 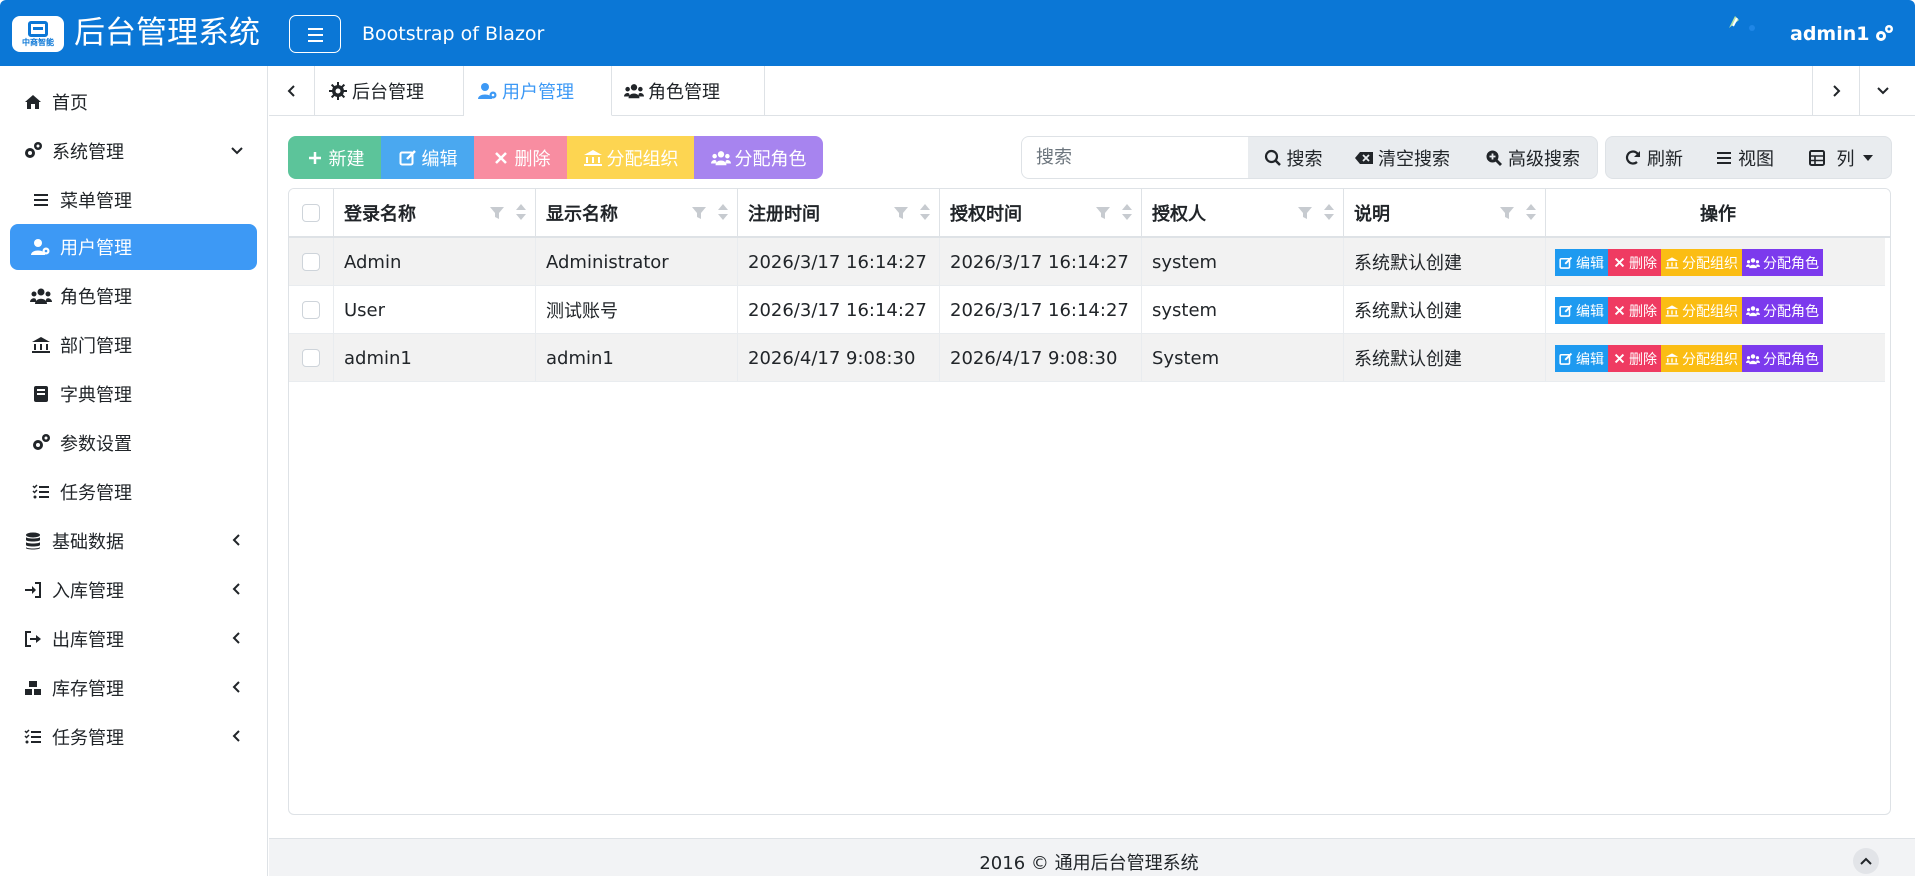 I want to click on user-avatar, so click(x=1743, y=22).